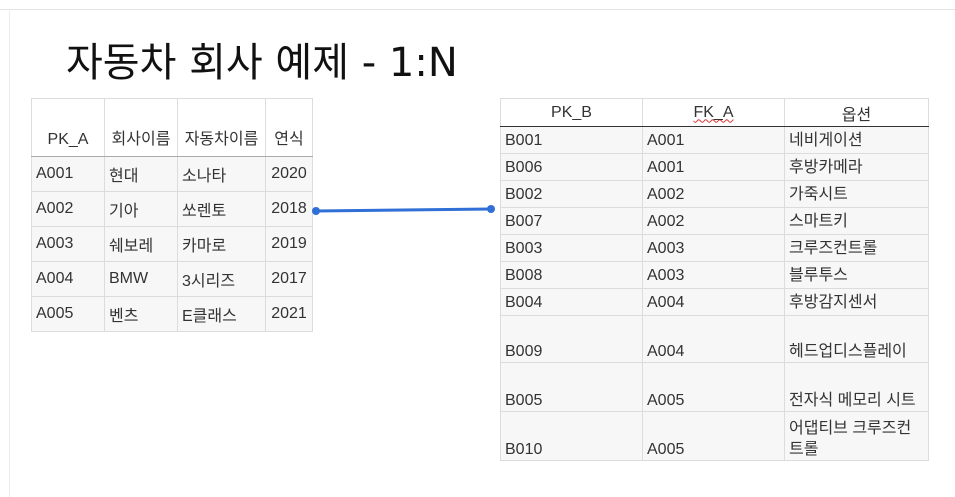 This screenshot has height=497, width=955. What do you see at coordinates (856, 167) in the screenshot?
I see `cell-option: 후방카메라` at bounding box center [856, 167].